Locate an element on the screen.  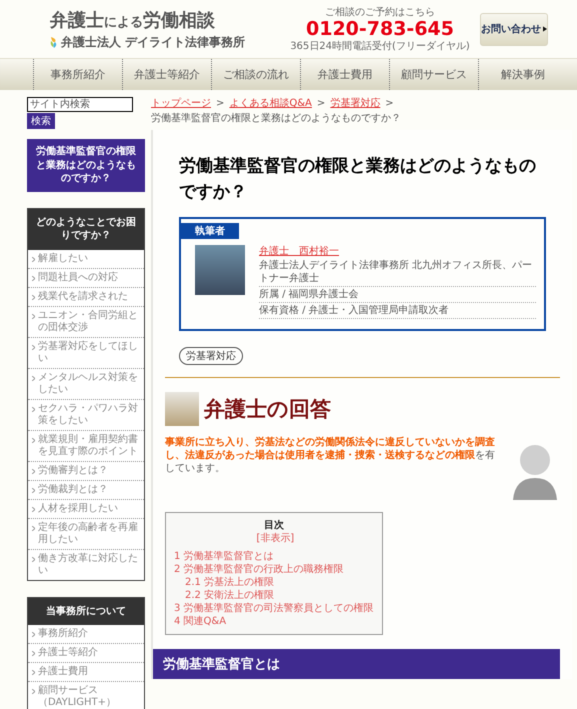
panel-title: どのようなことでお困りですか？ is located at coordinates (86, 229).